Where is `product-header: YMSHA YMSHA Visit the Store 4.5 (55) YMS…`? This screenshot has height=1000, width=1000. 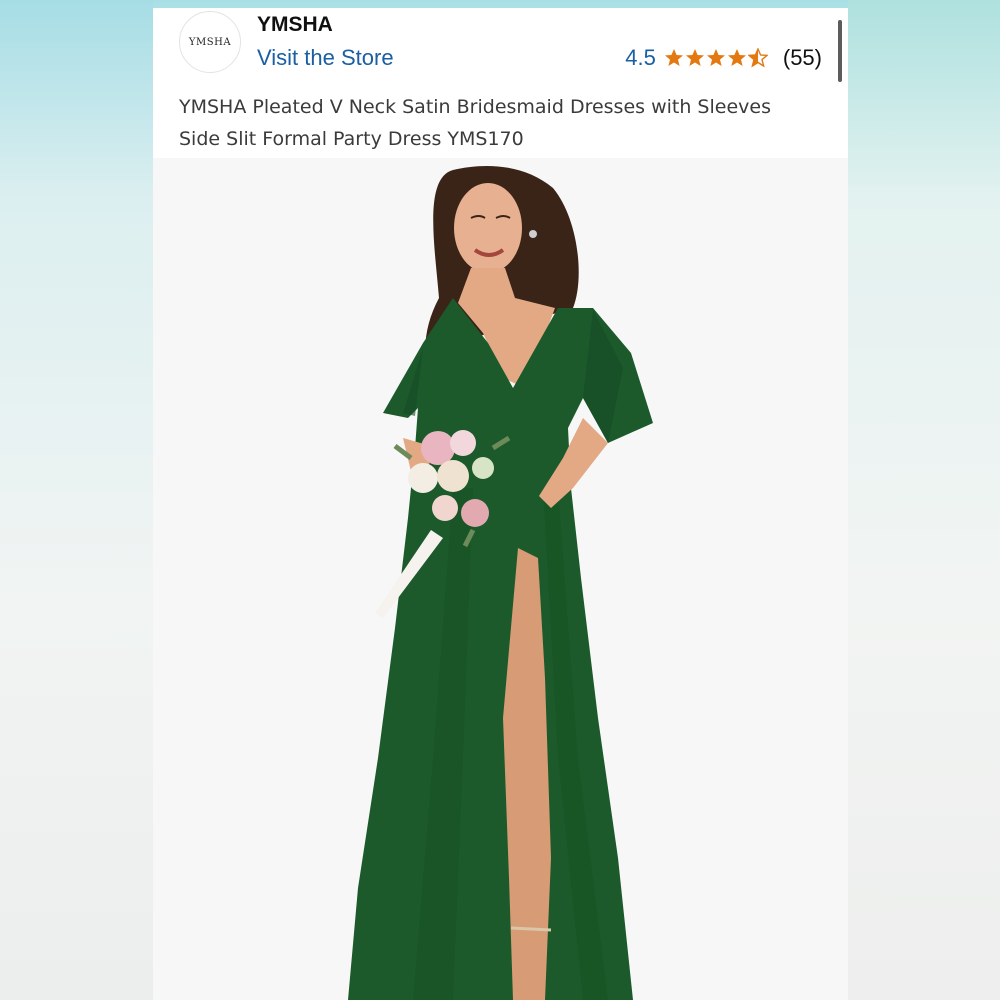 product-header: YMSHA YMSHA Visit the Store 4.5 (55) YMS… is located at coordinates (500, 83).